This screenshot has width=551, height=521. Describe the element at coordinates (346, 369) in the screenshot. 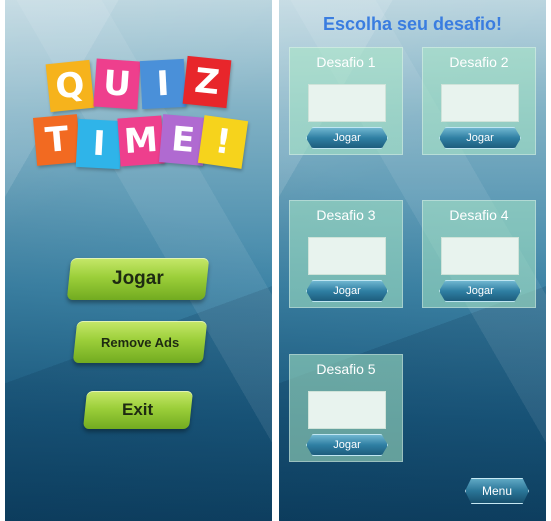

I see `challenge-label: Desafio 5` at that location.